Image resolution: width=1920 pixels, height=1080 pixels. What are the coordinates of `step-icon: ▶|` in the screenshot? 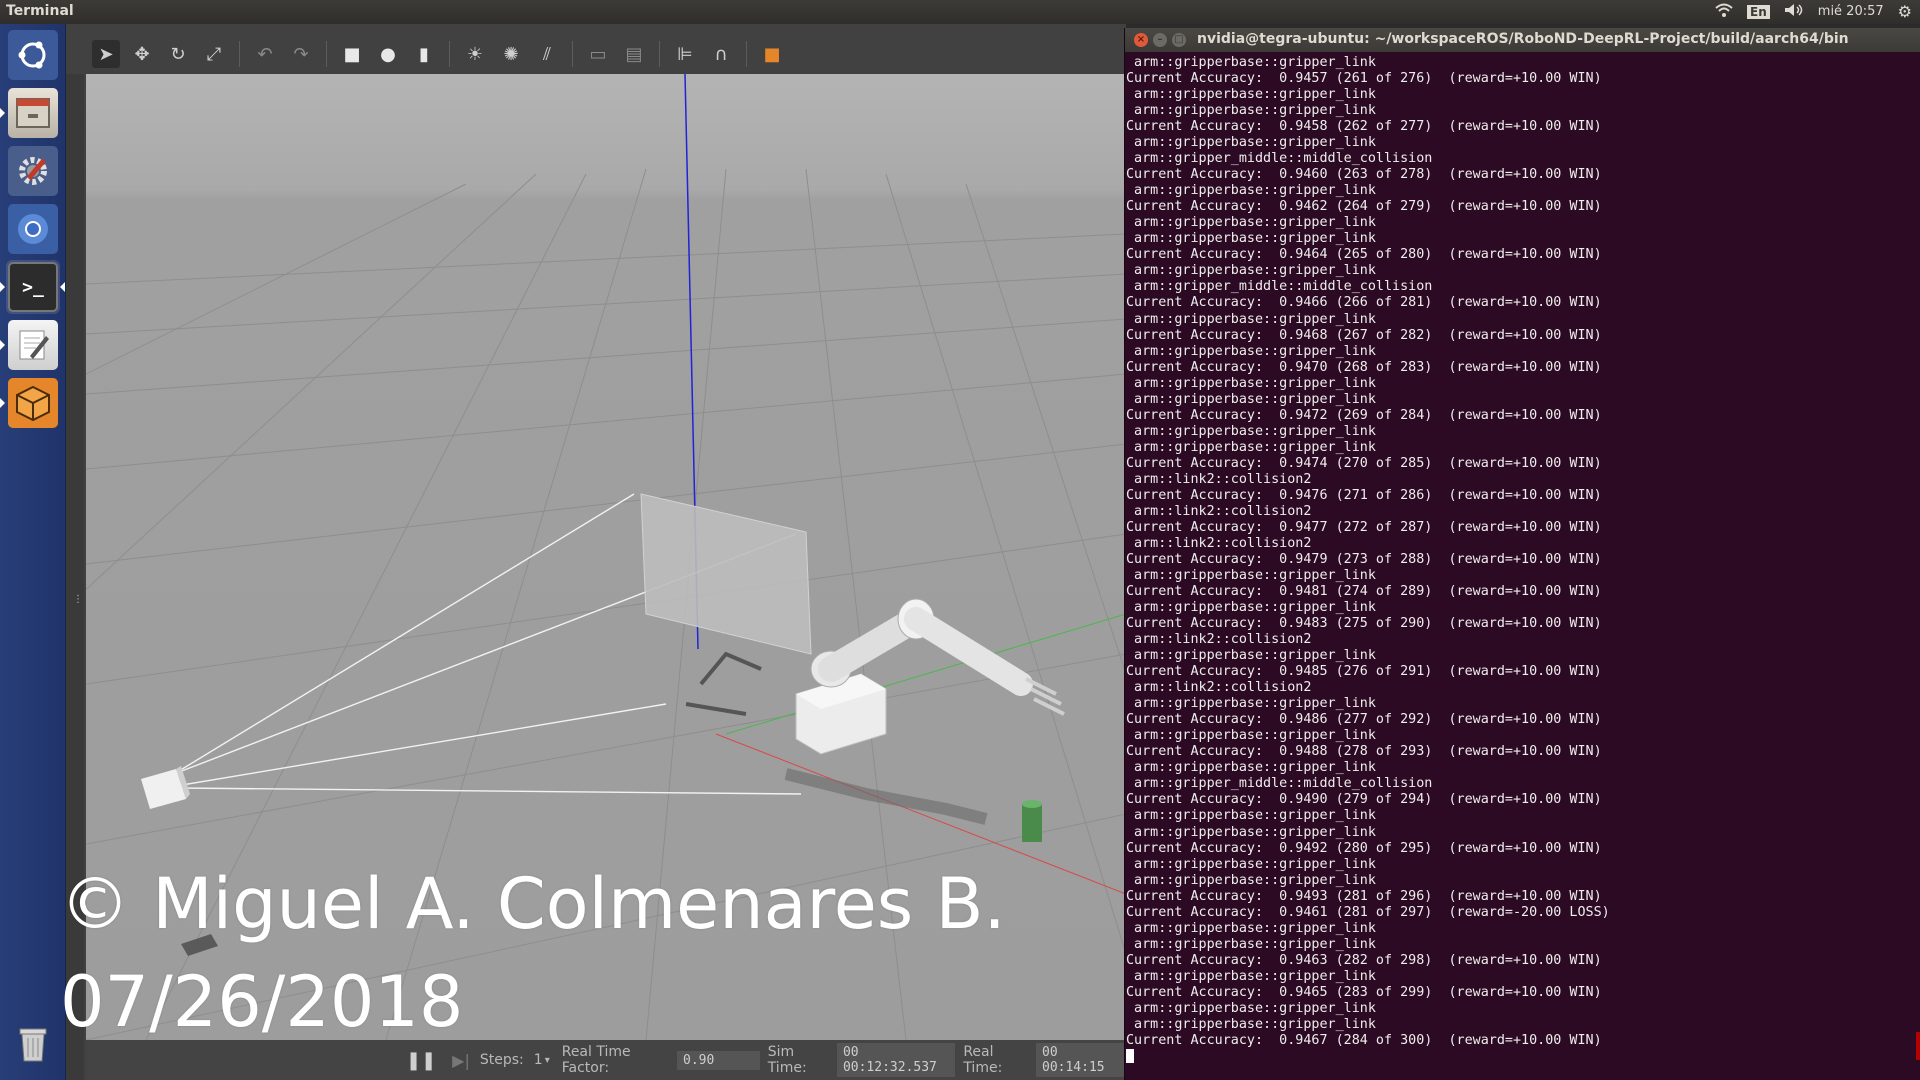 It's located at (461, 1060).